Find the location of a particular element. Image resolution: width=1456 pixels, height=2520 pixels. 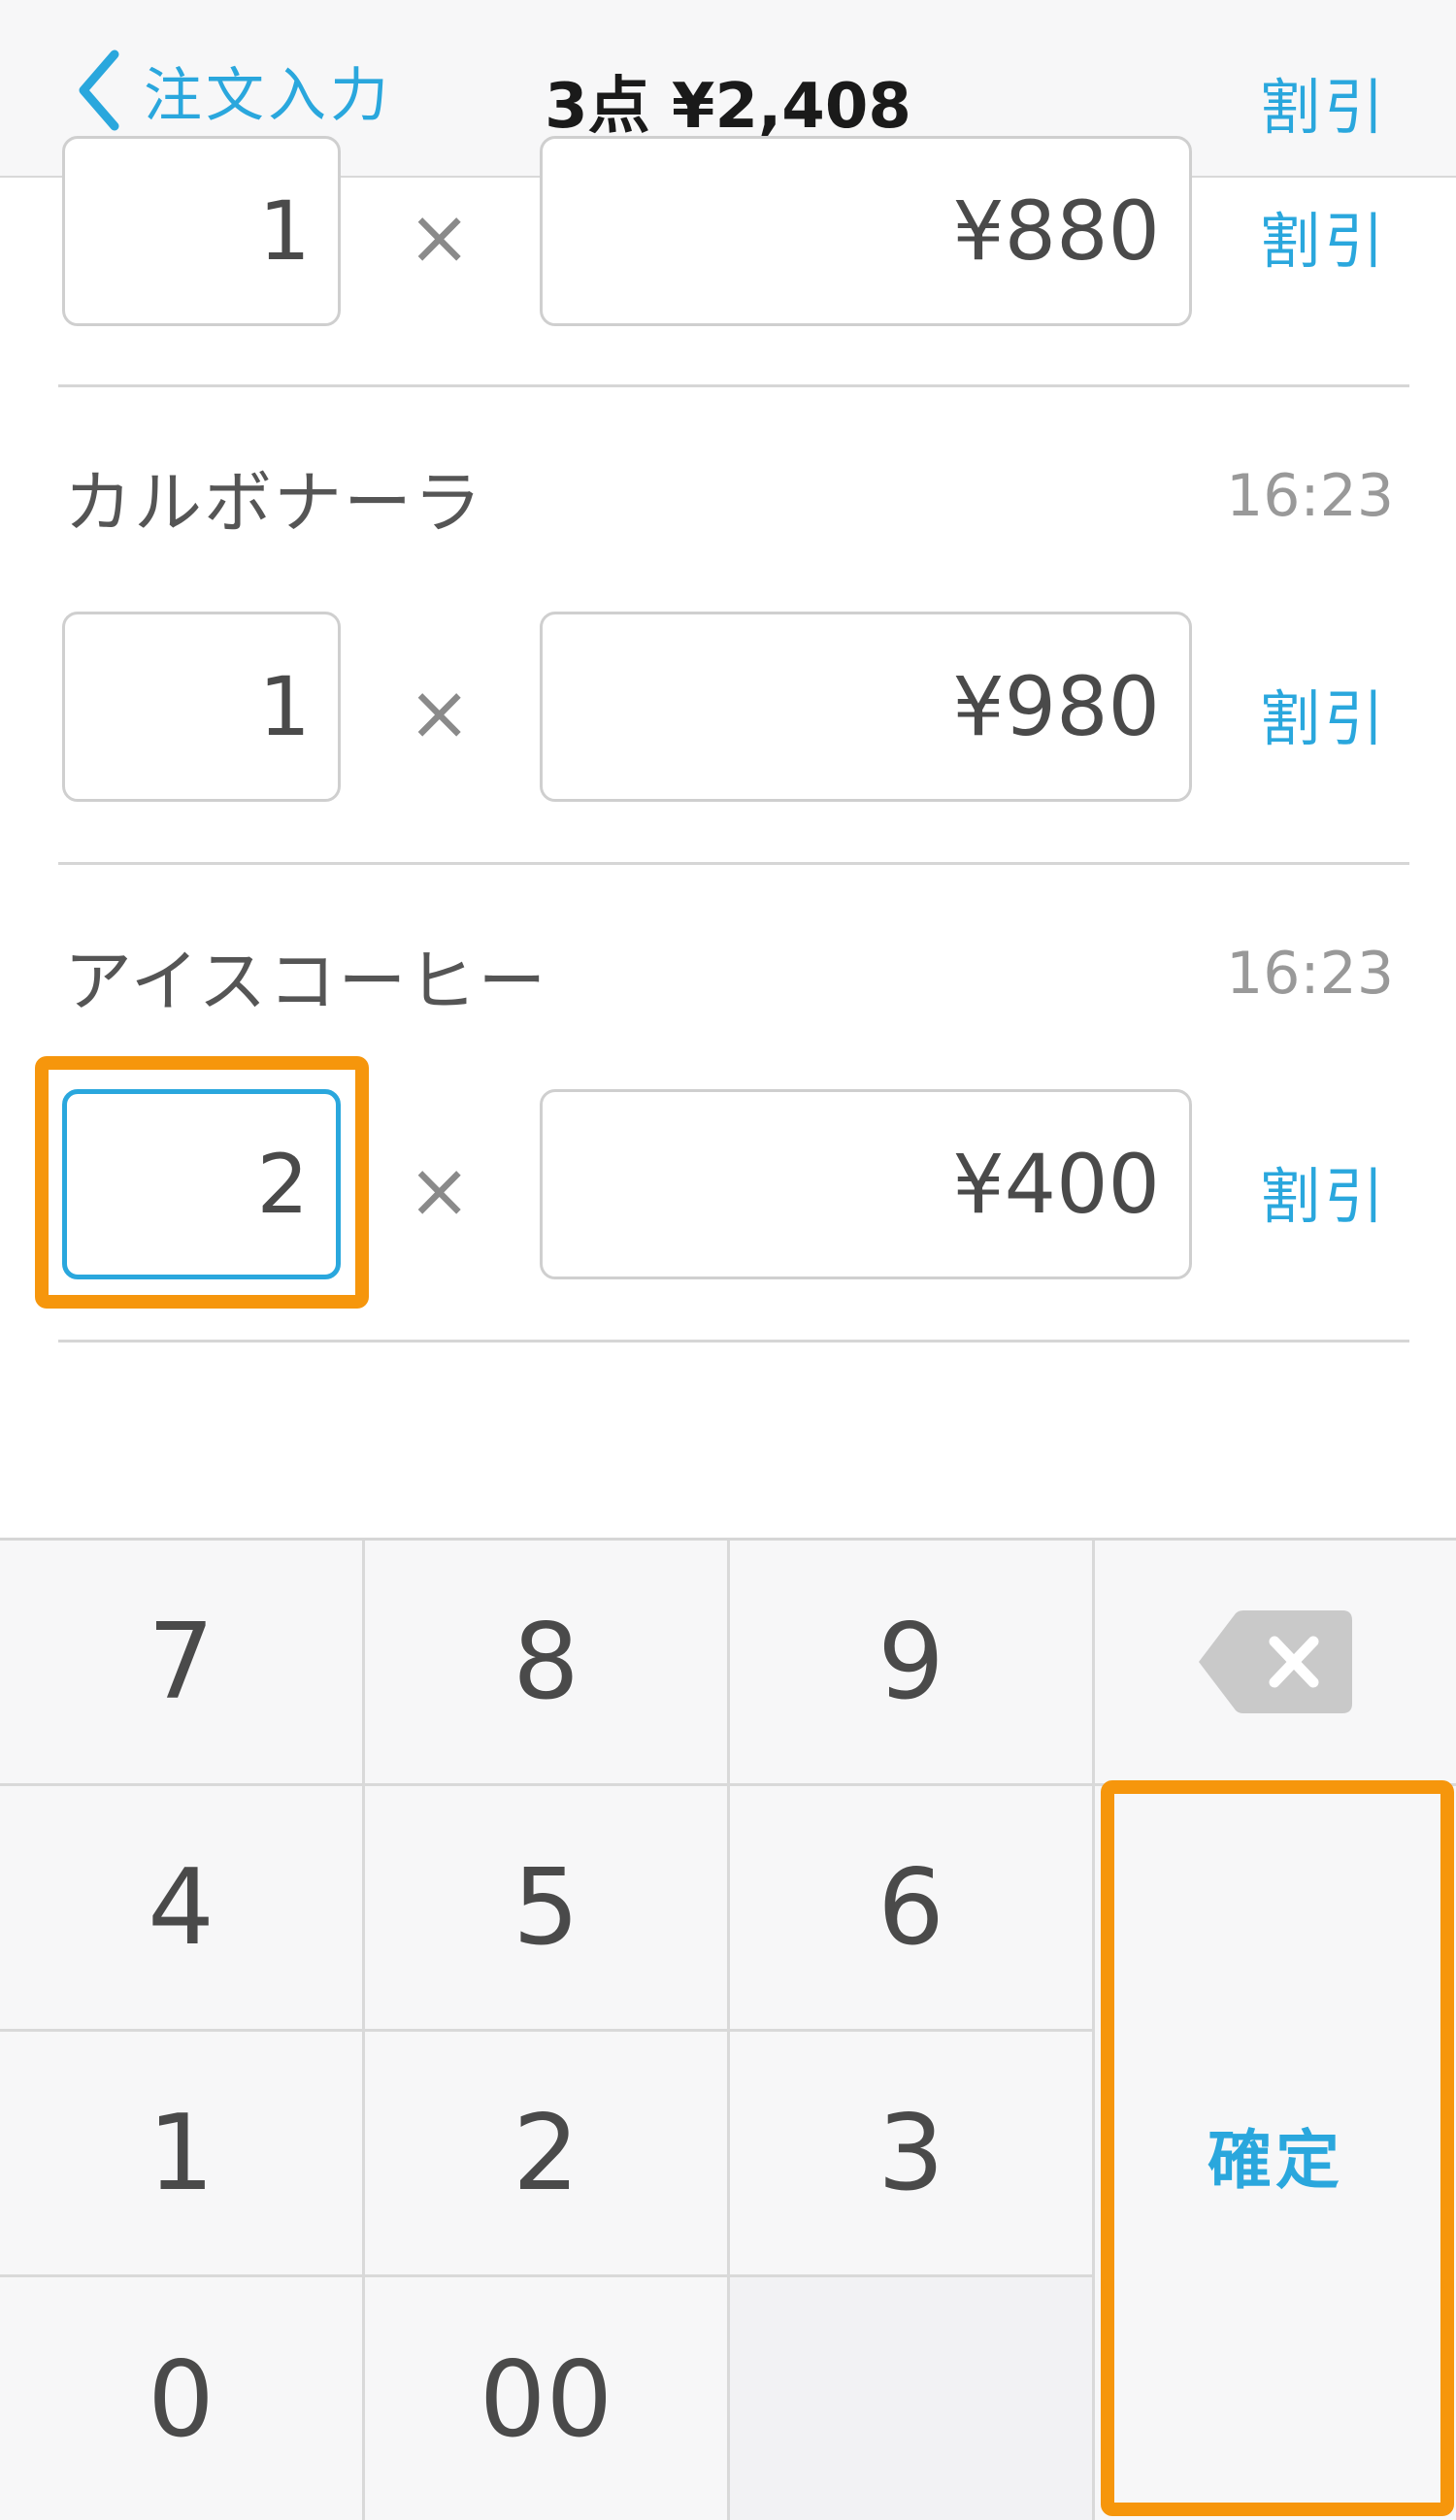

key-label: 8 is located at coordinates (546, 1662).